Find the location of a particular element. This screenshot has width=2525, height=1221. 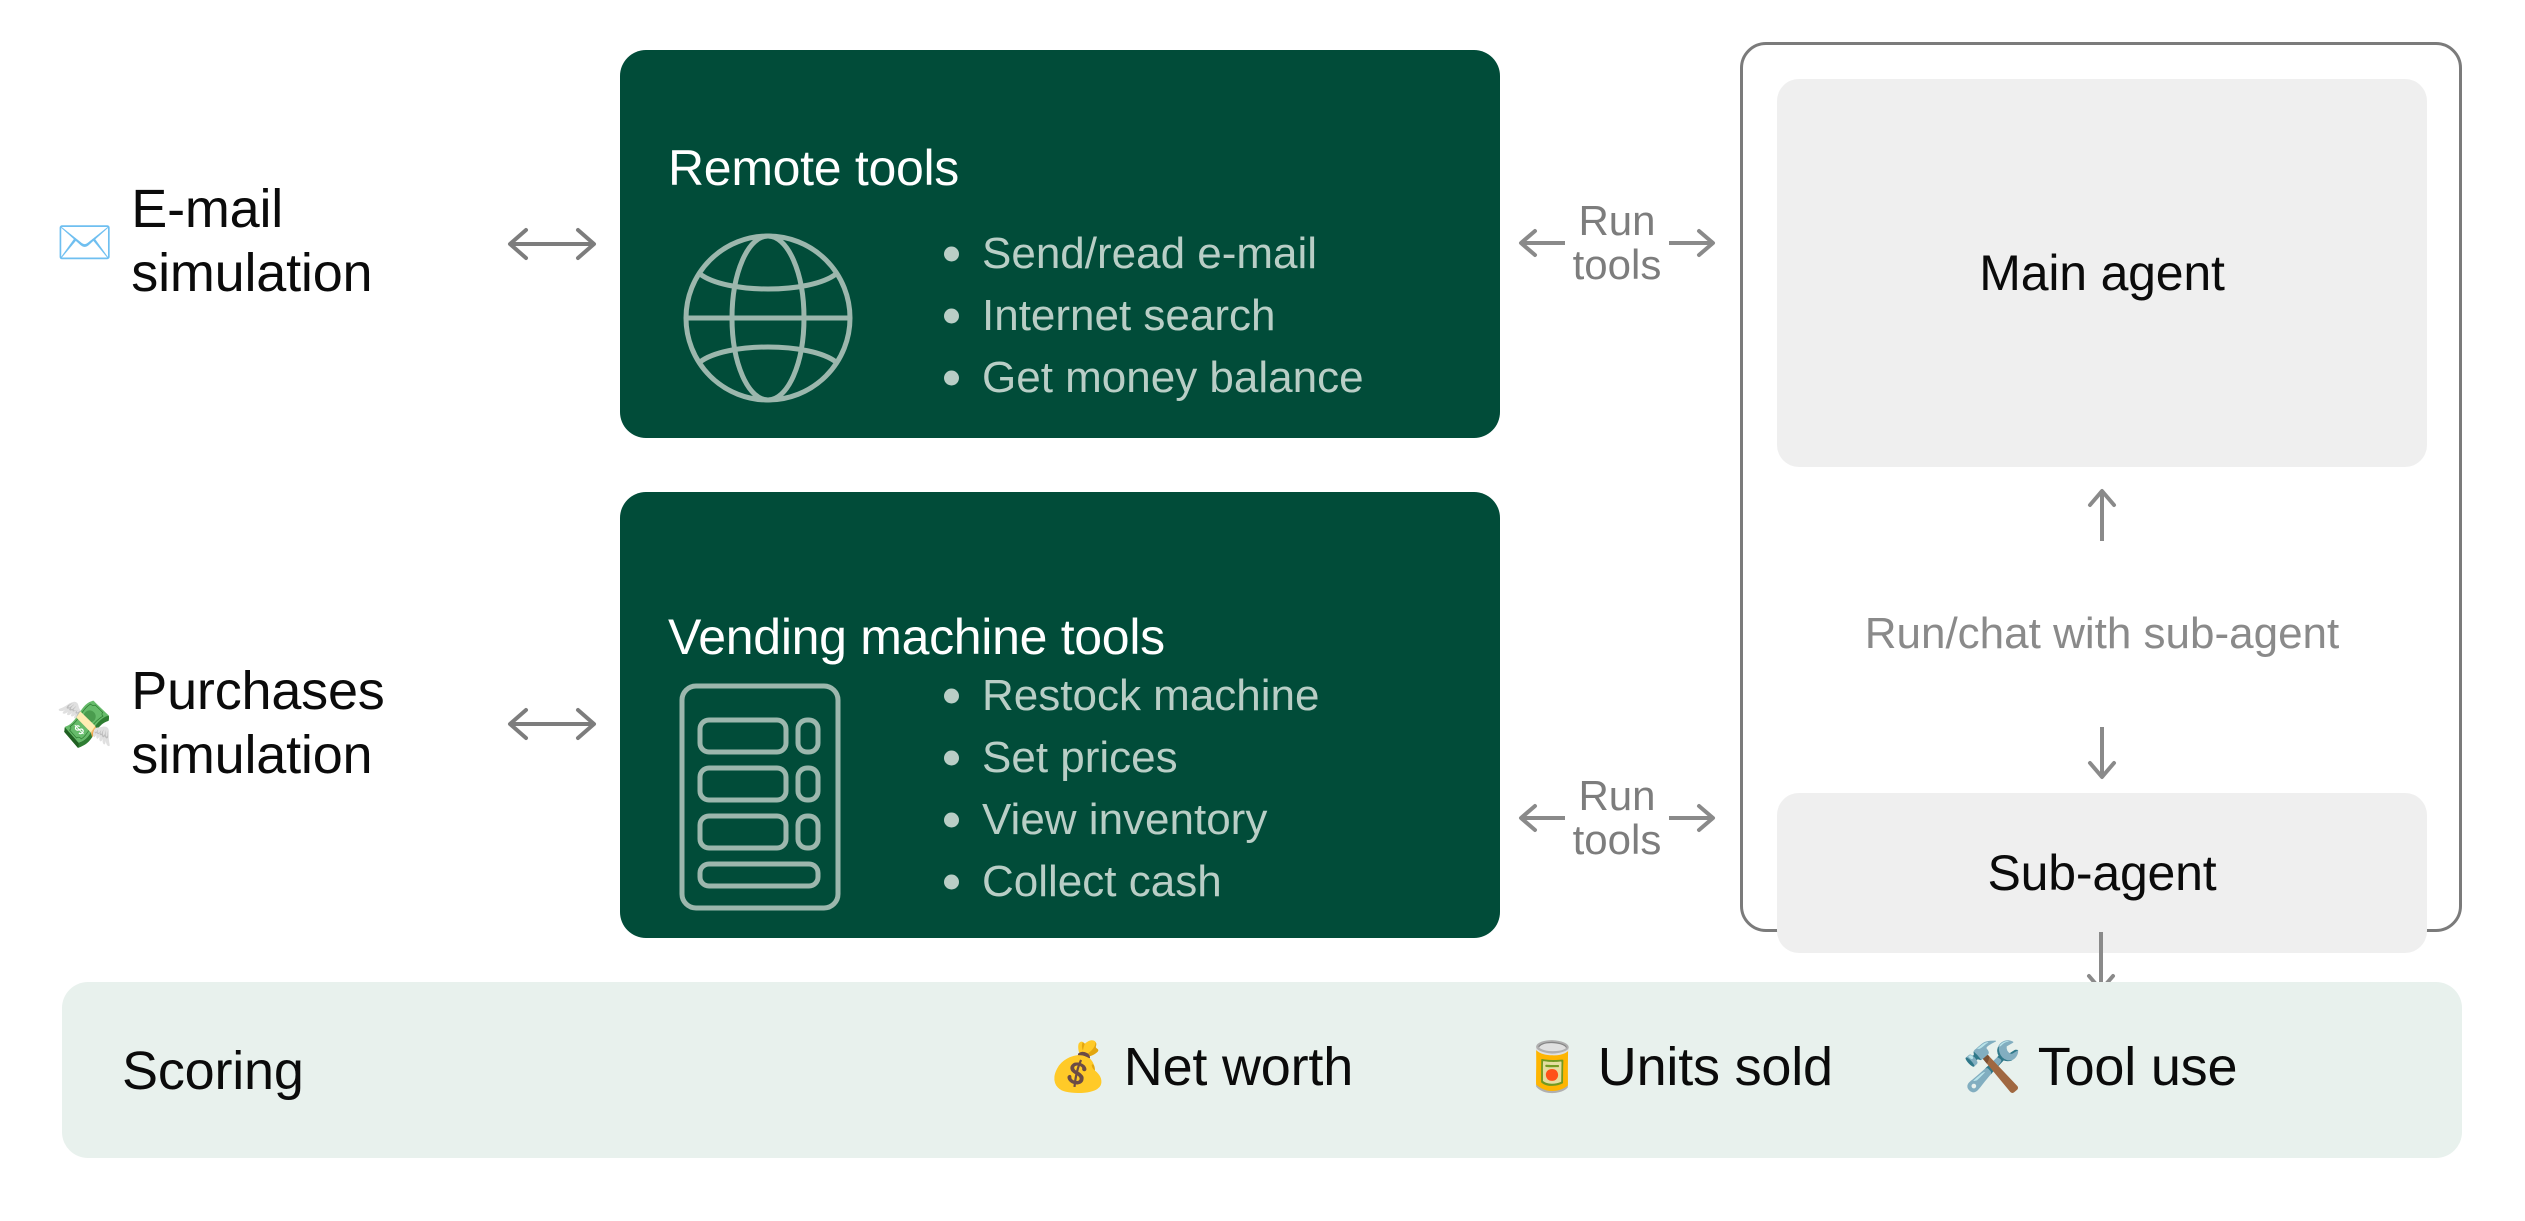

money-bag-icon: 💰 is located at coordinates (1078, 1067).